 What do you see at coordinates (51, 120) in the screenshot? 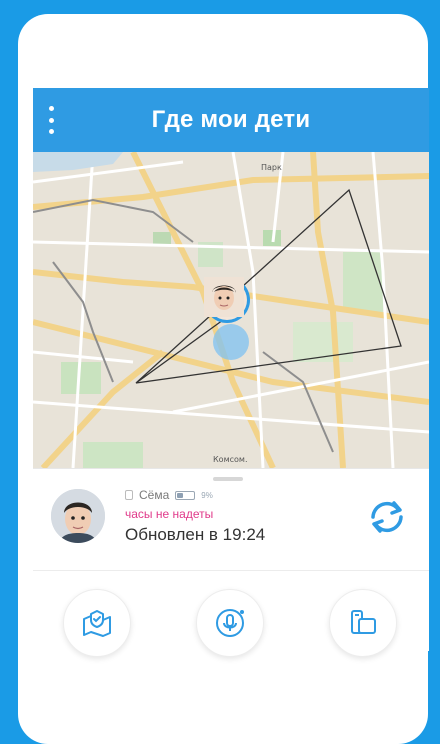
I see `kebab-menu-icon` at bounding box center [51, 120].